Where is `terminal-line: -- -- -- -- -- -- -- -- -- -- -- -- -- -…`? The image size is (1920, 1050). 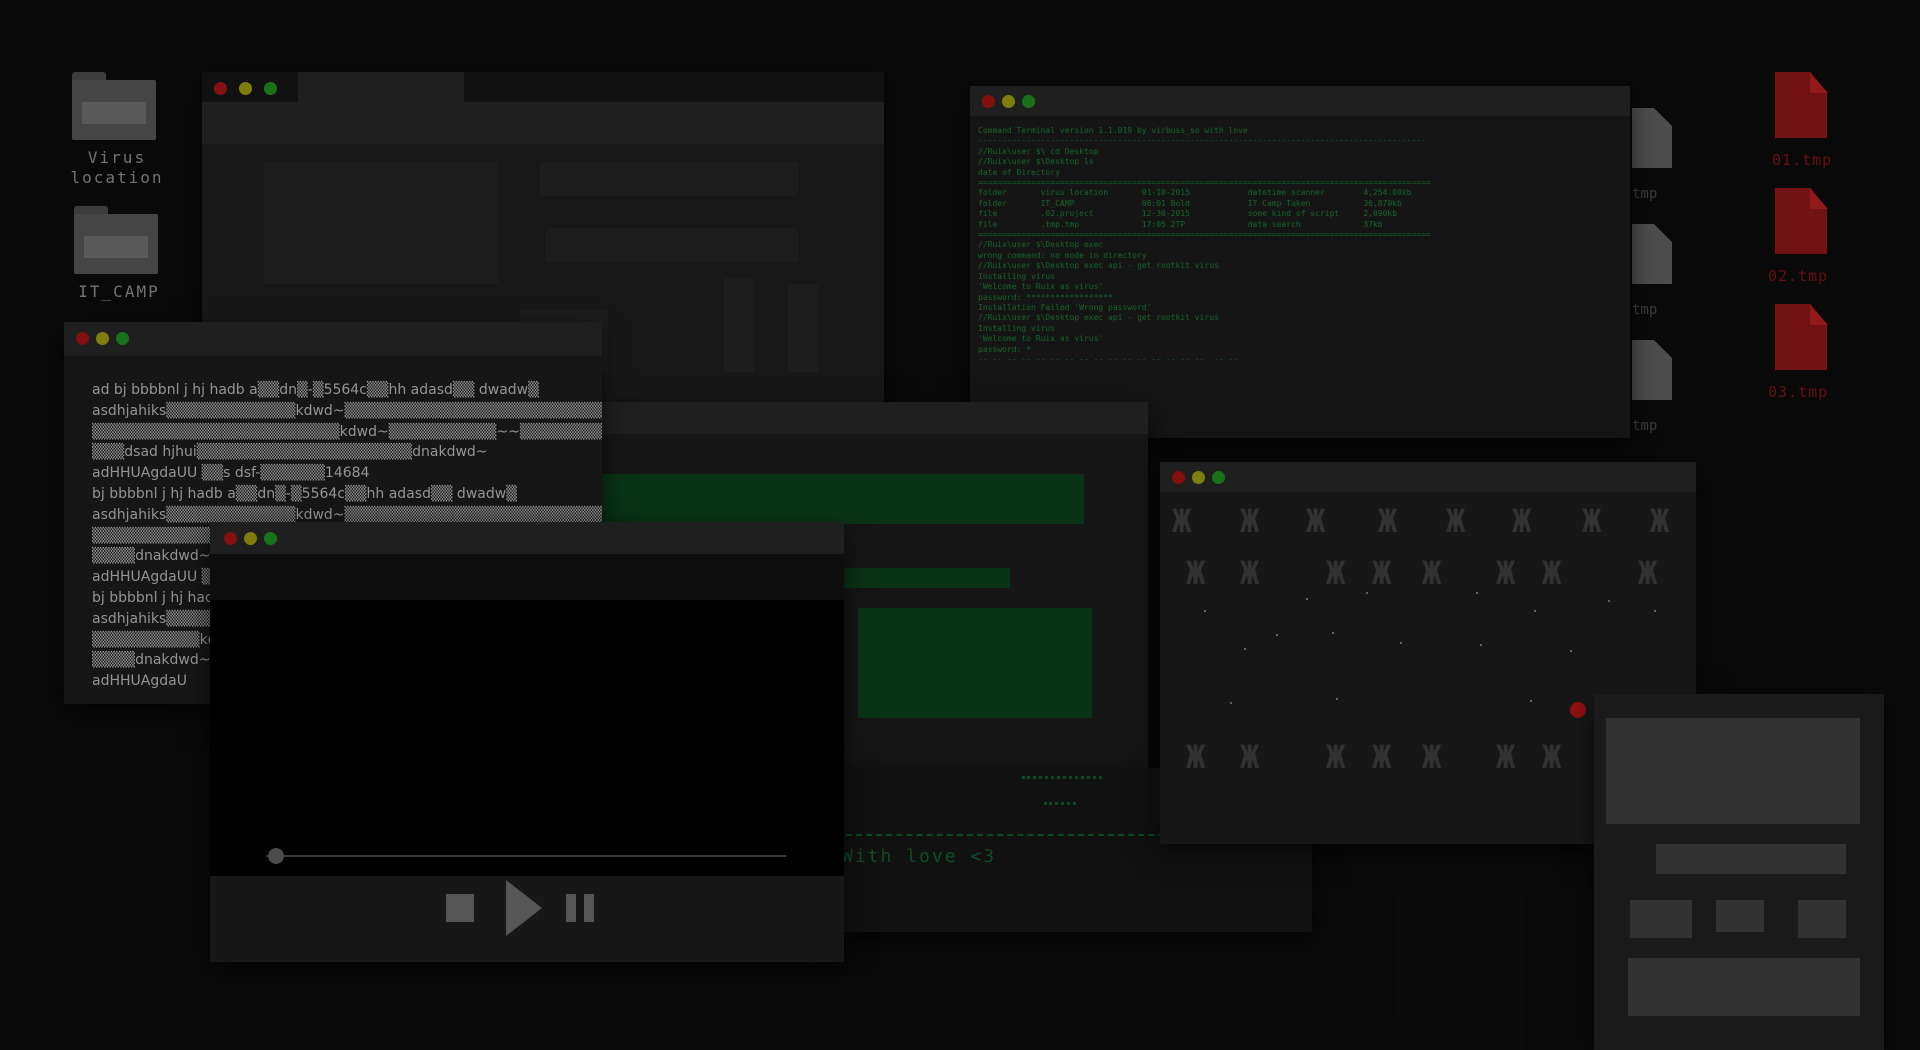
terminal-line: -- -- -- -- -- -- -- -- -- -- -- -- -- -… is located at coordinates (1108, 359).